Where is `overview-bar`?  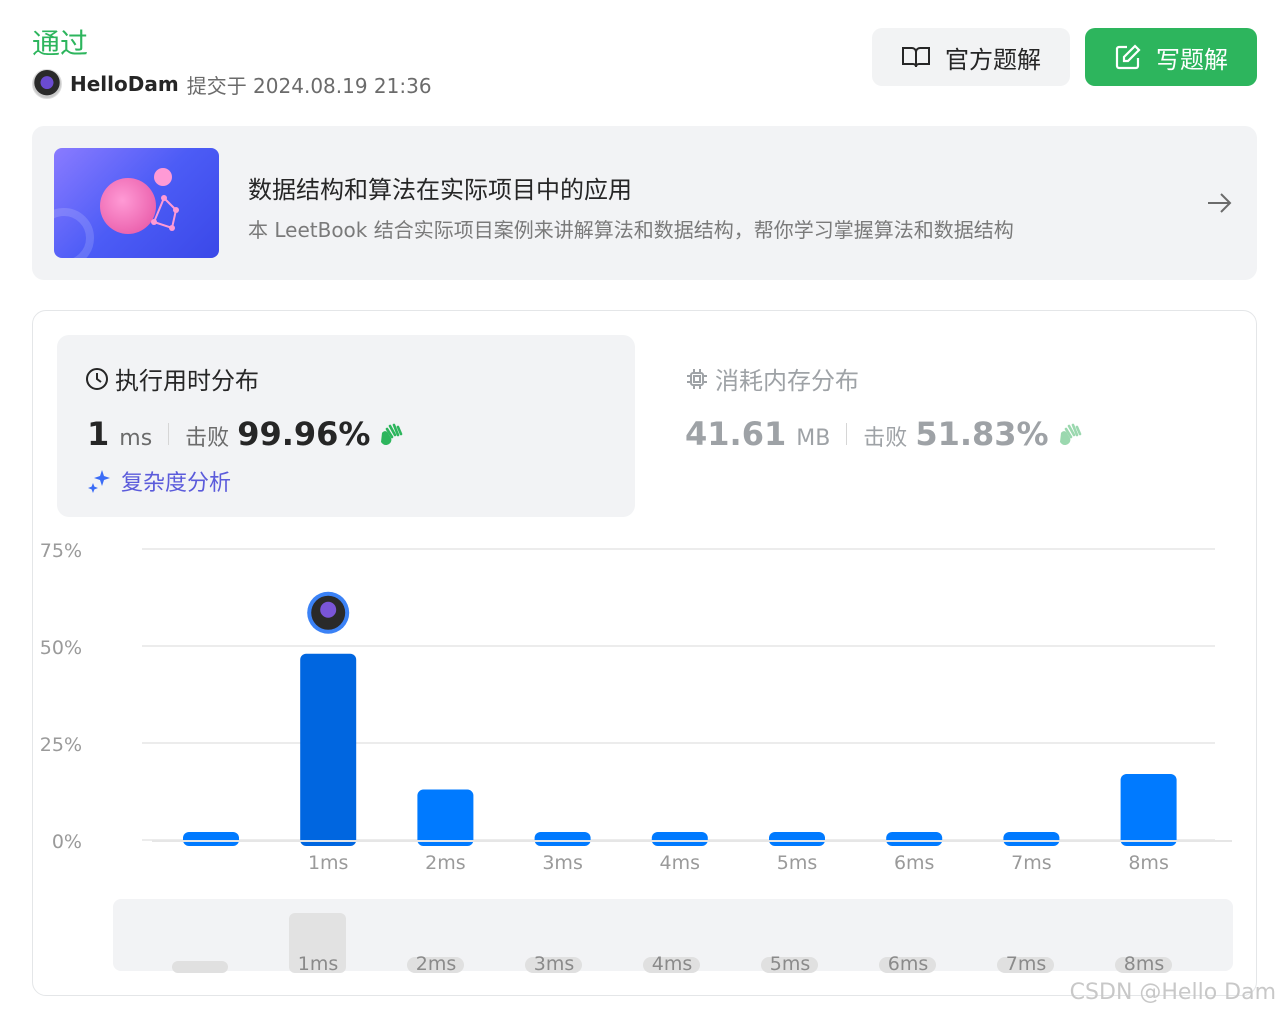
overview-bar is located at coordinates (200, 967).